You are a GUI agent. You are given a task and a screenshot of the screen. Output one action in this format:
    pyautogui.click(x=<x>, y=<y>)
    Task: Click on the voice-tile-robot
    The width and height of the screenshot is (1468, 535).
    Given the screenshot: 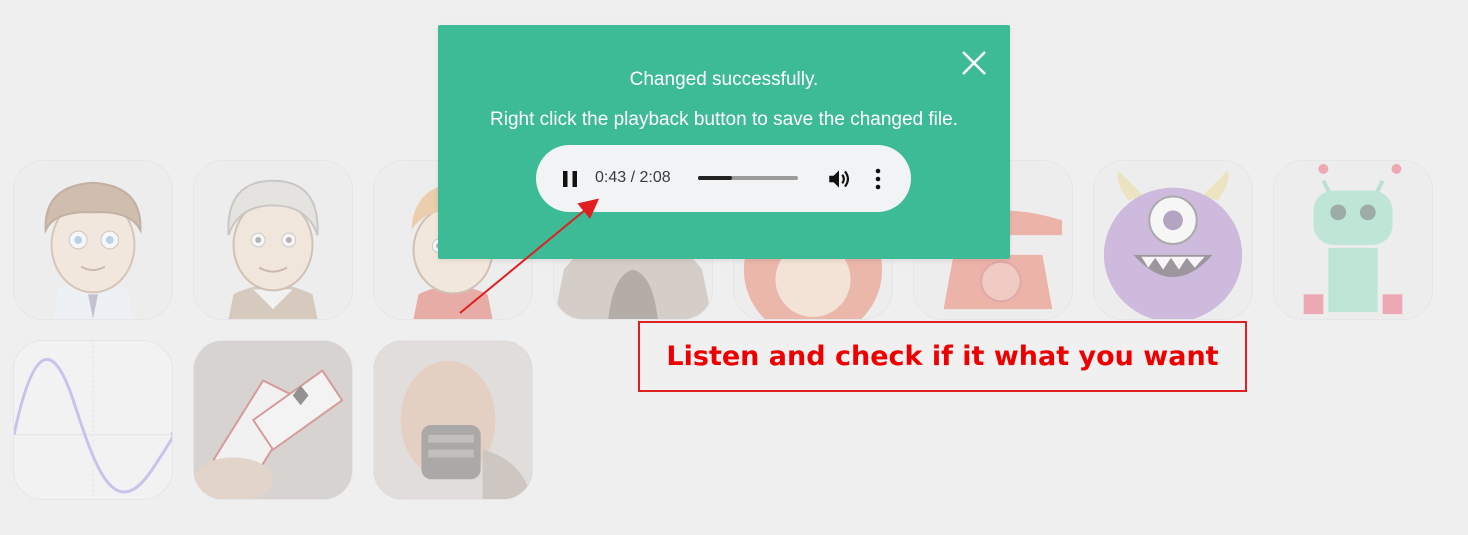 What is the action you would take?
    pyautogui.click(x=1353, y=240)
    